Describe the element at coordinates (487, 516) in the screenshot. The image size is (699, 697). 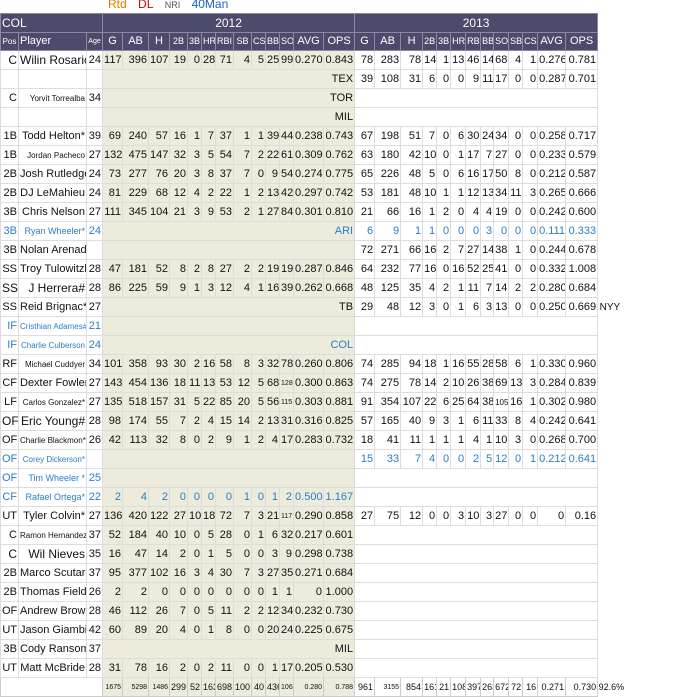
I see `stat-2013-bb: 3` at that location.